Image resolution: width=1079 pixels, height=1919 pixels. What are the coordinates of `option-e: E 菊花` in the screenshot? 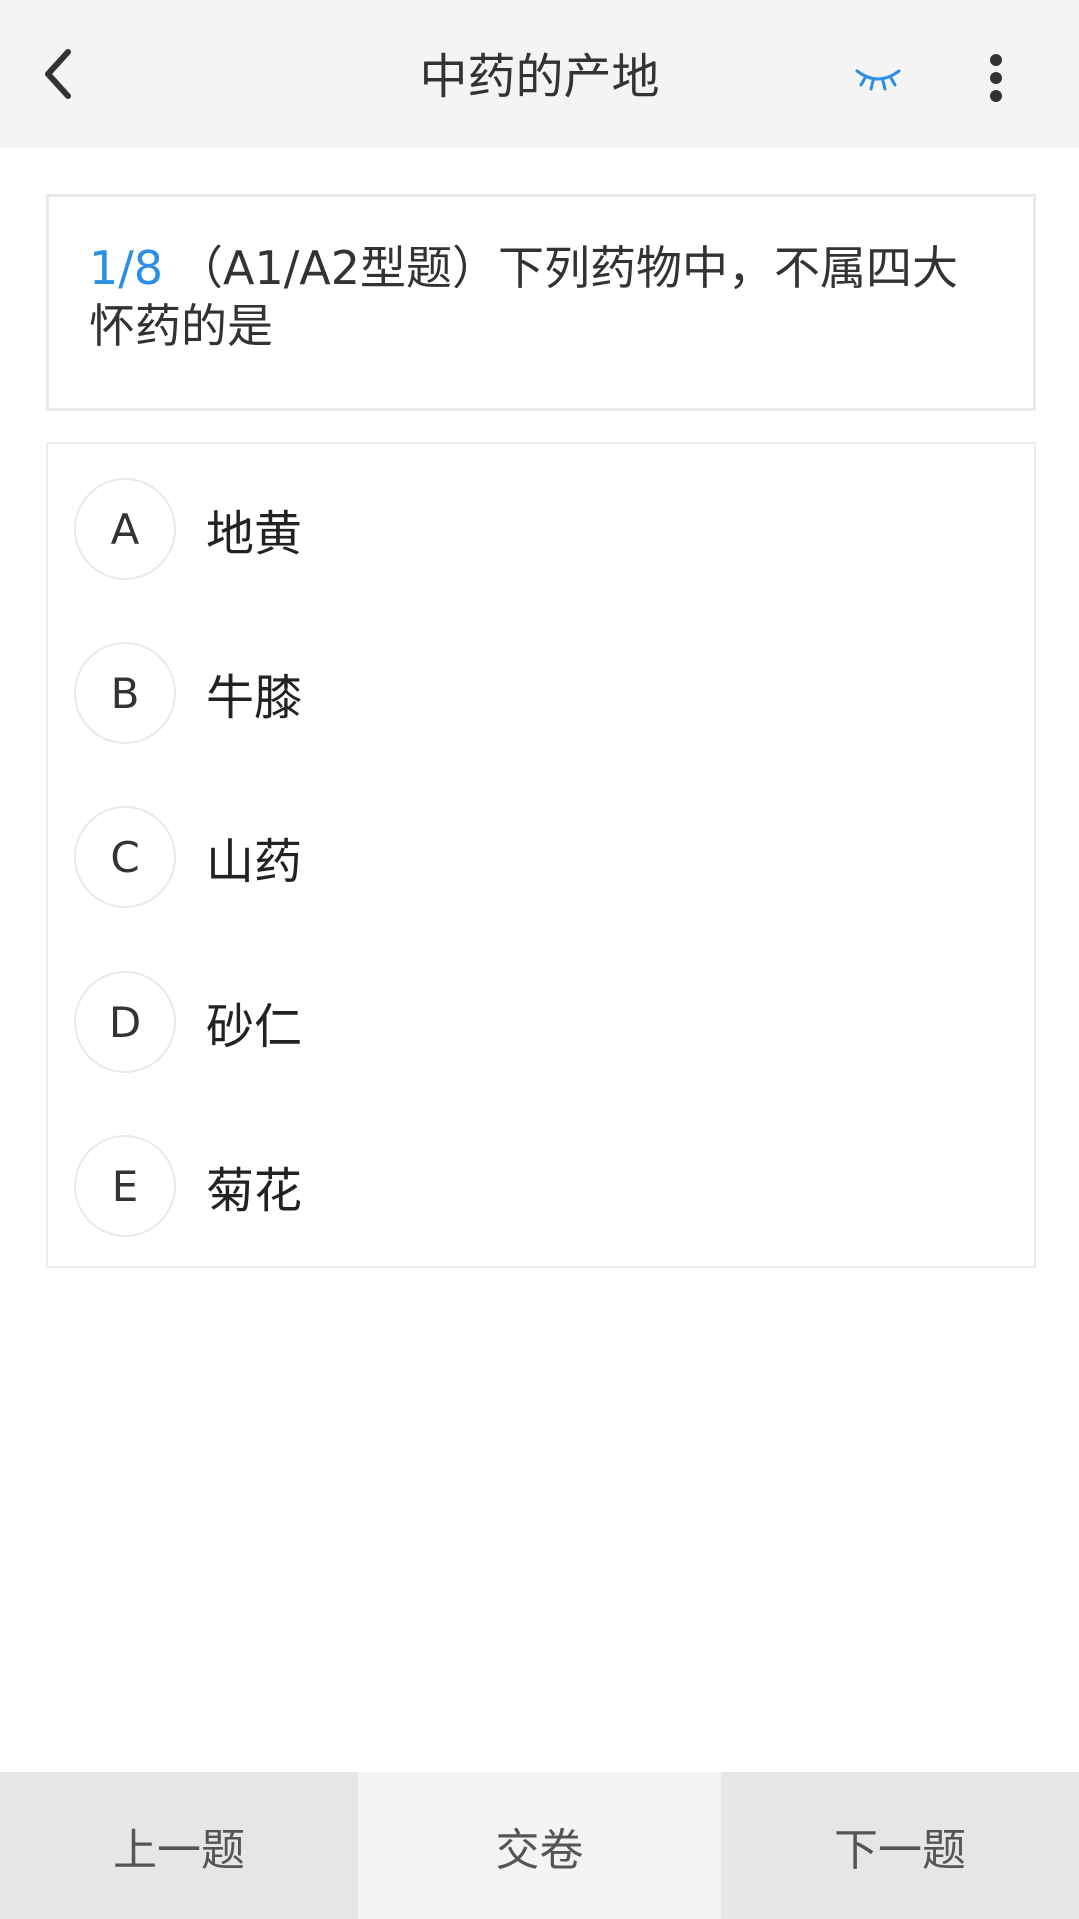 It's located at (524, 1186).